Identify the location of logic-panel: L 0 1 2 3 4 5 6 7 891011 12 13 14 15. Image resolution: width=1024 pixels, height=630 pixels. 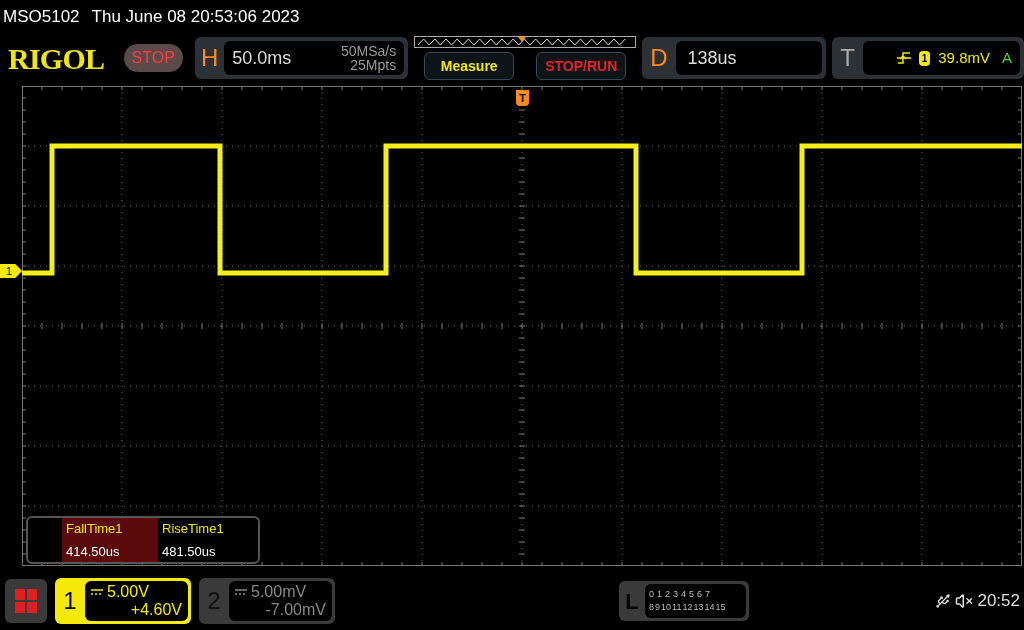
(684, 601).